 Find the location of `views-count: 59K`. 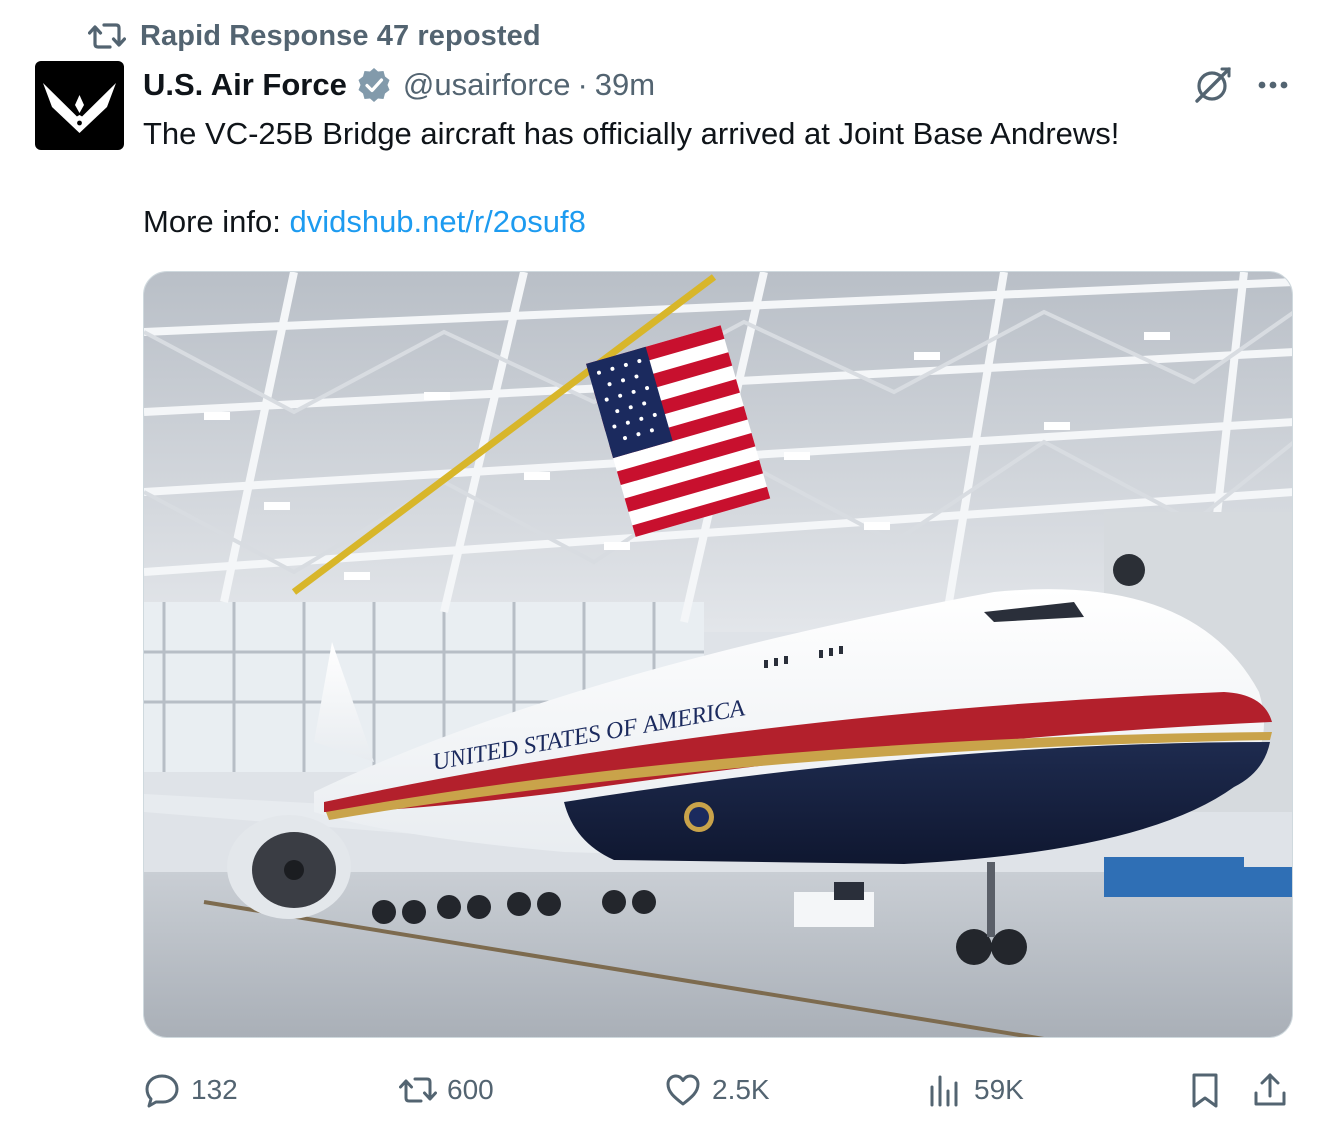

views-count: 59K is located at coordinates (999, 1089).